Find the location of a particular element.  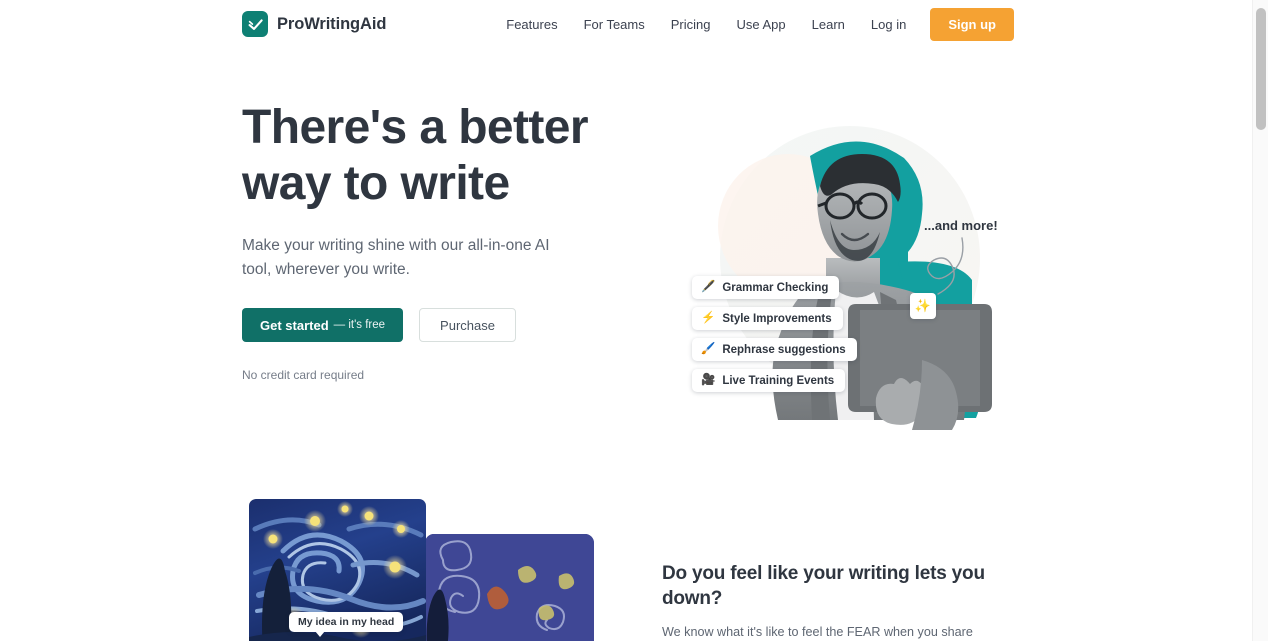

idea-tooltip: My idea in my head is located at coordinates (346, 624).